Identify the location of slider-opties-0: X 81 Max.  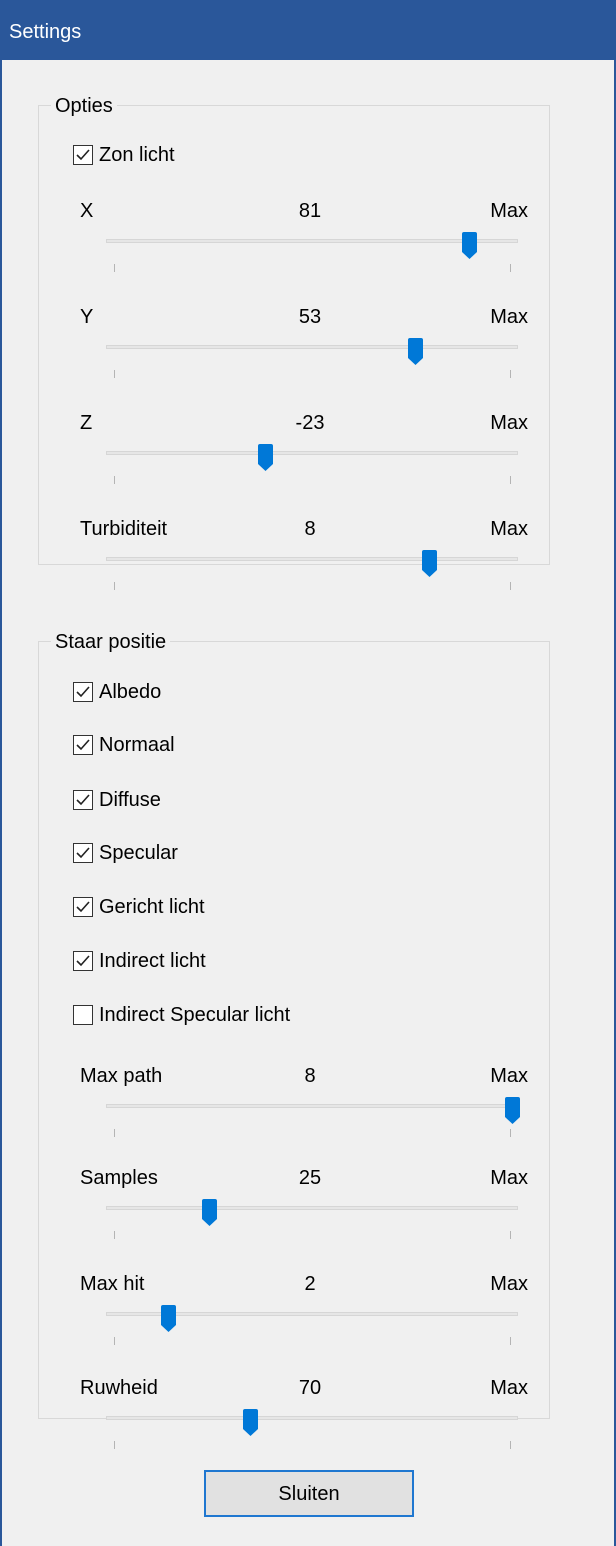
(310, 250).